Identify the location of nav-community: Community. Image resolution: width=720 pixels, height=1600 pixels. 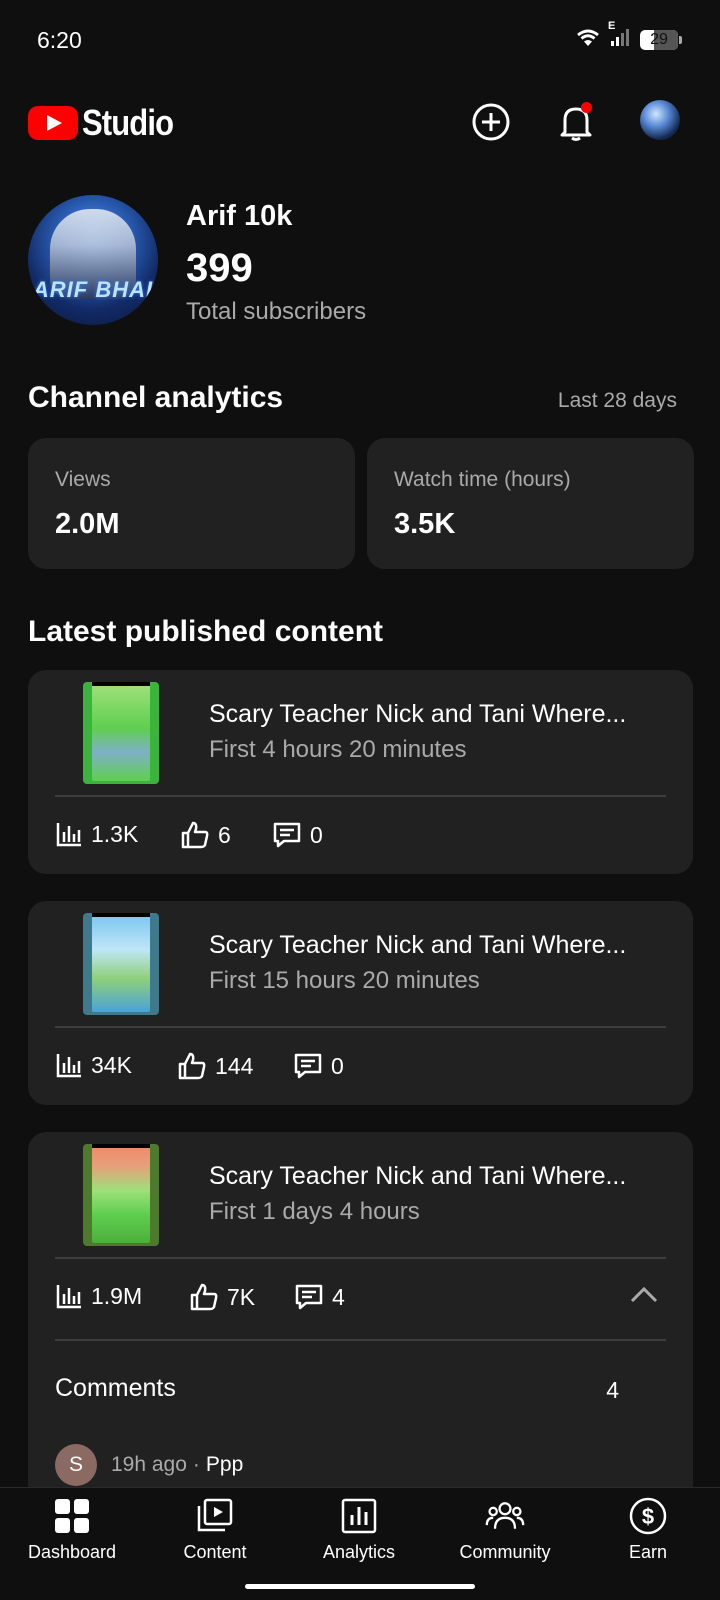
(505, 1529).